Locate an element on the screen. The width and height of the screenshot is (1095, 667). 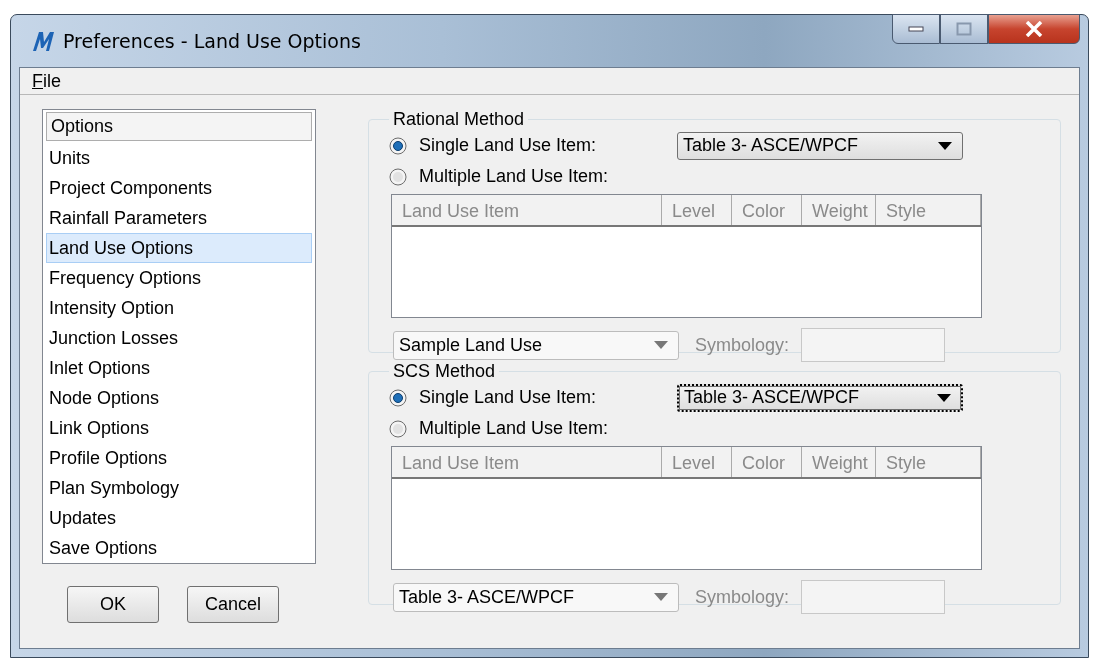
group-title: Rational Method is located at coordinates (459, 119).